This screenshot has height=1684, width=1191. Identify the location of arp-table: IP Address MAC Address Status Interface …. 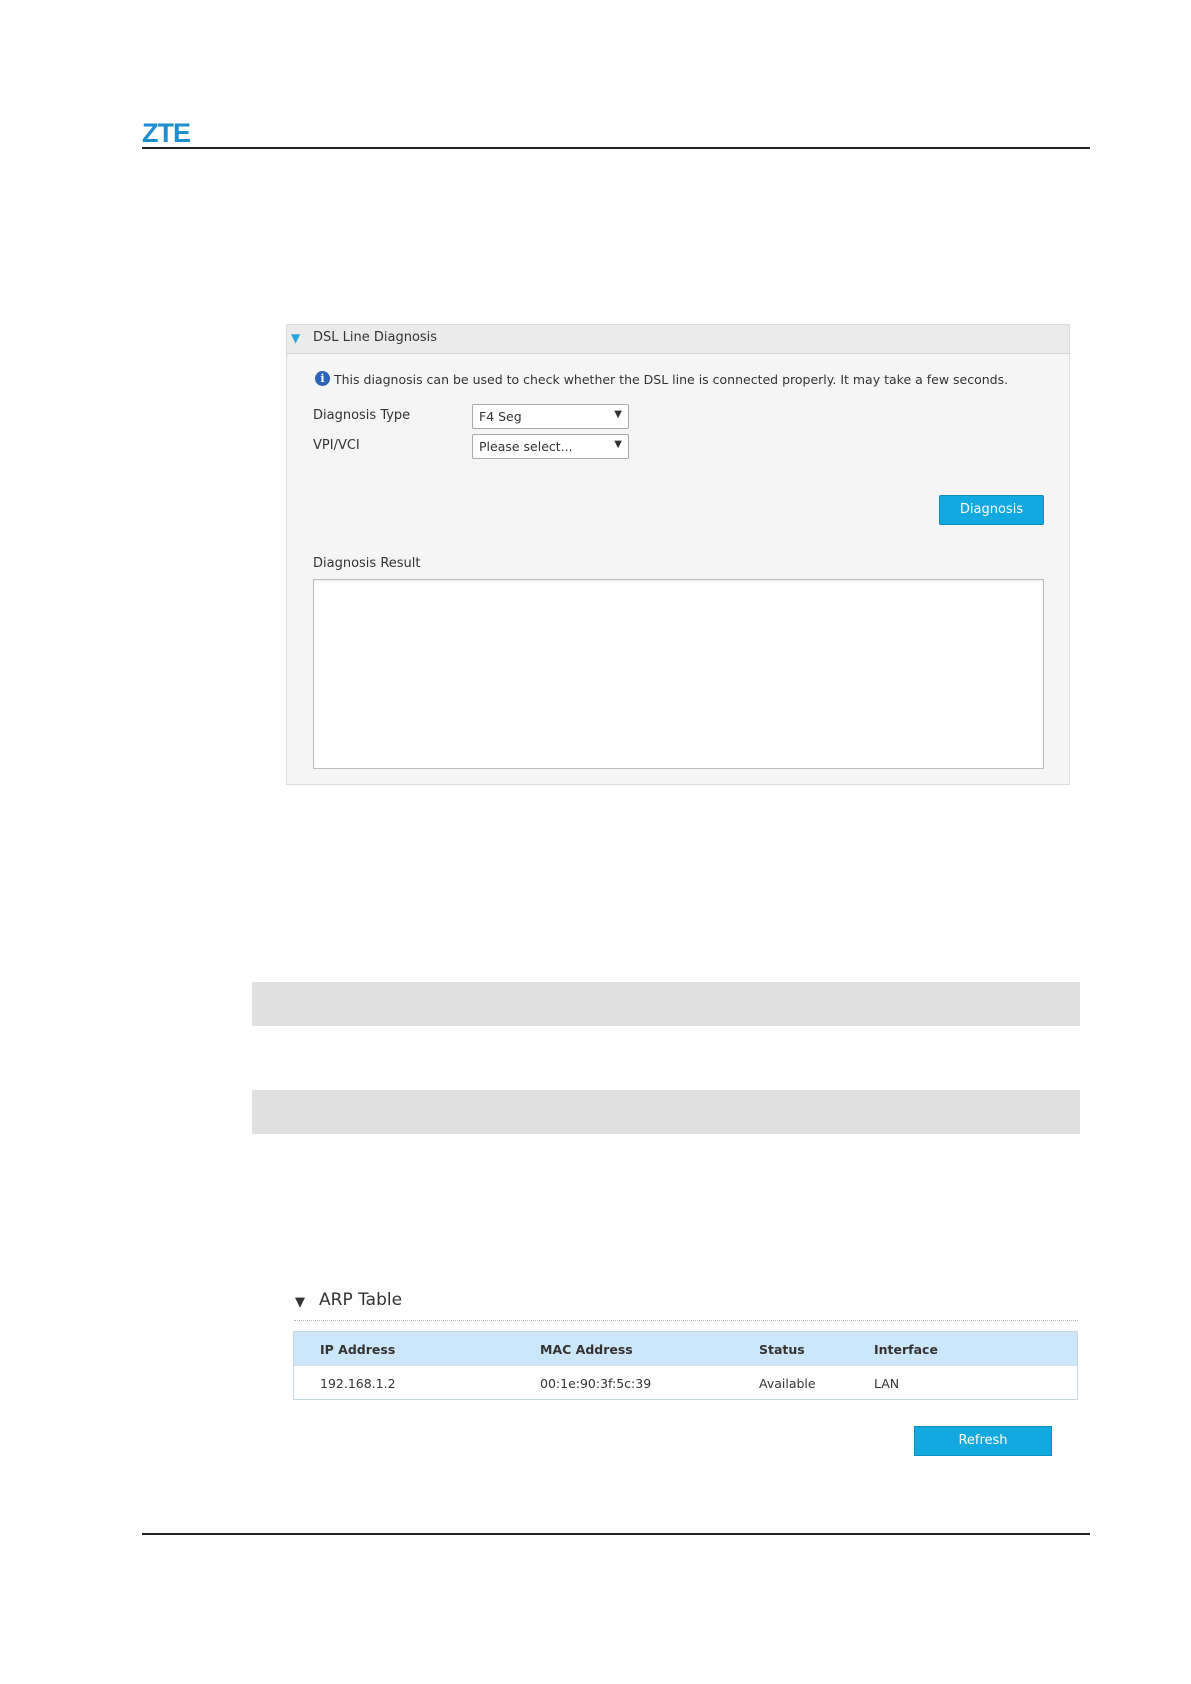
(685, 1365).